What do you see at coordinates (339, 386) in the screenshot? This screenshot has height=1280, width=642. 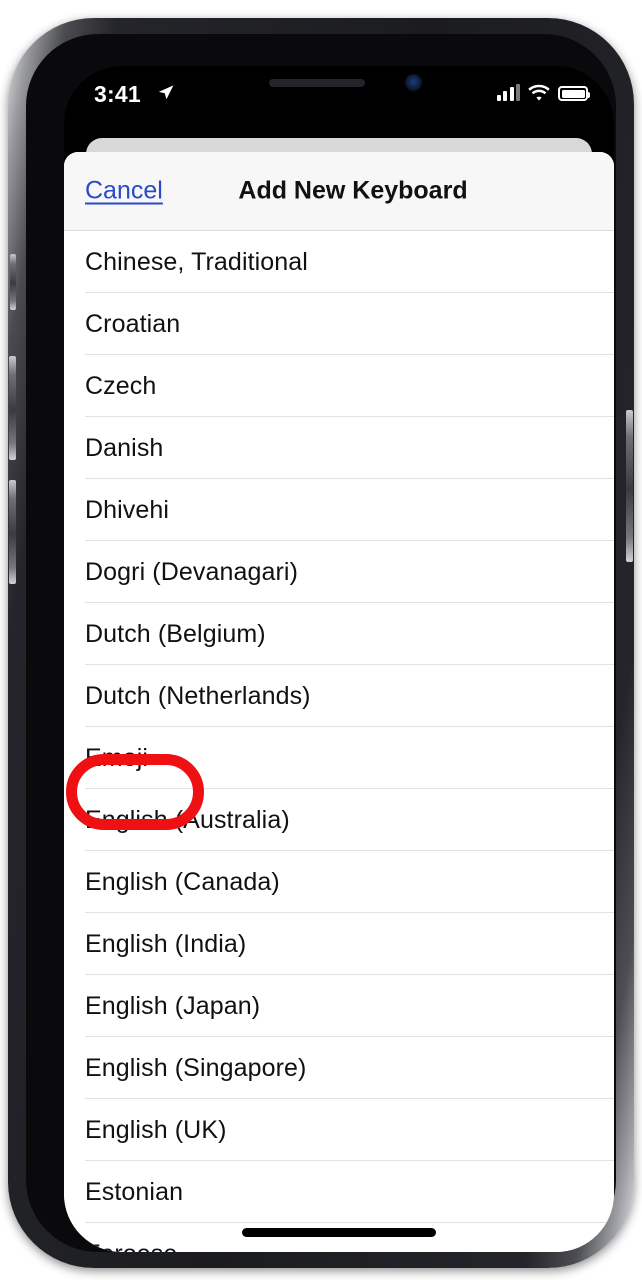 I see `keyboard-list-item: Czech` at bounding box center [339, 386].